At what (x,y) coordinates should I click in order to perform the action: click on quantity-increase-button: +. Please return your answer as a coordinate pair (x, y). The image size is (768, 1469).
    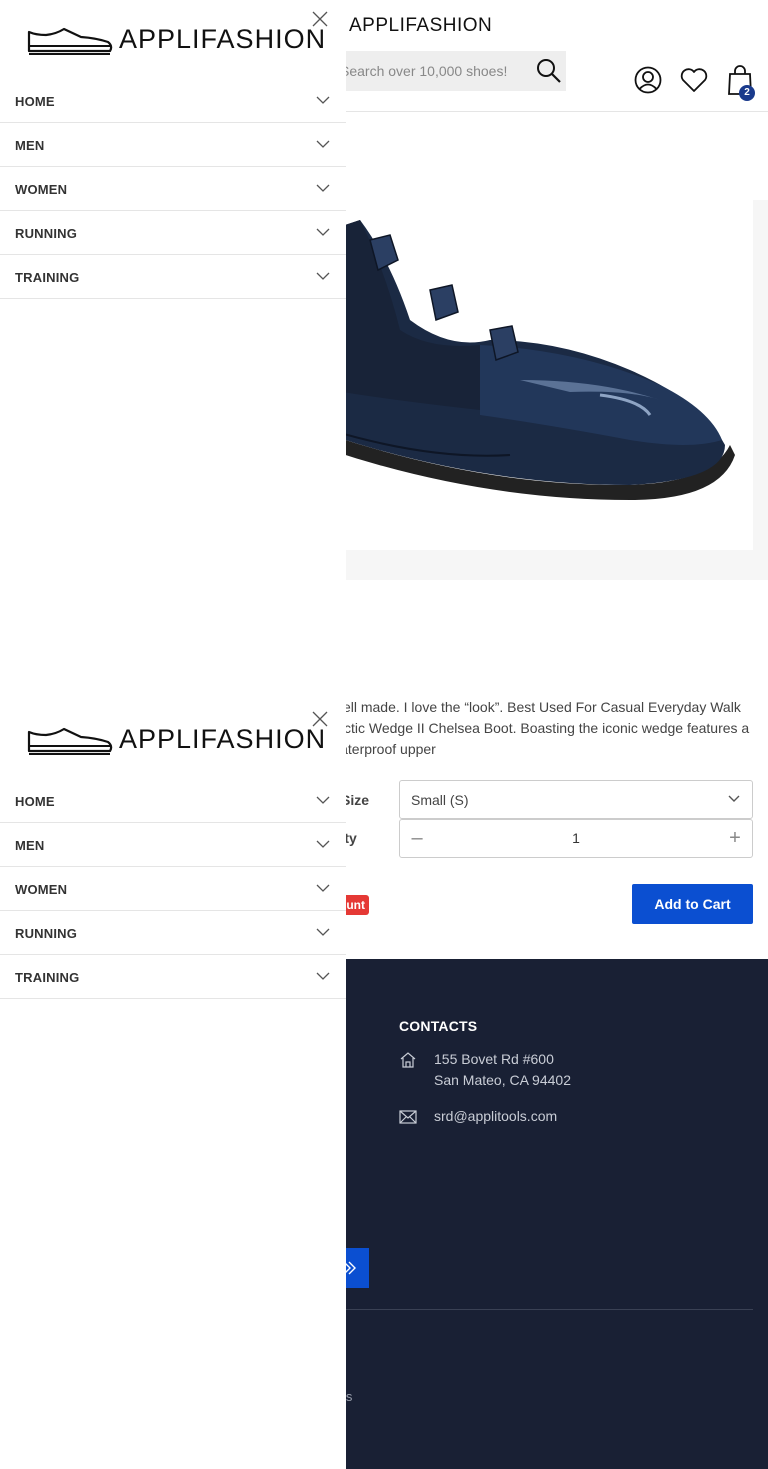
    Looking at the image, I should click on (735, 839).